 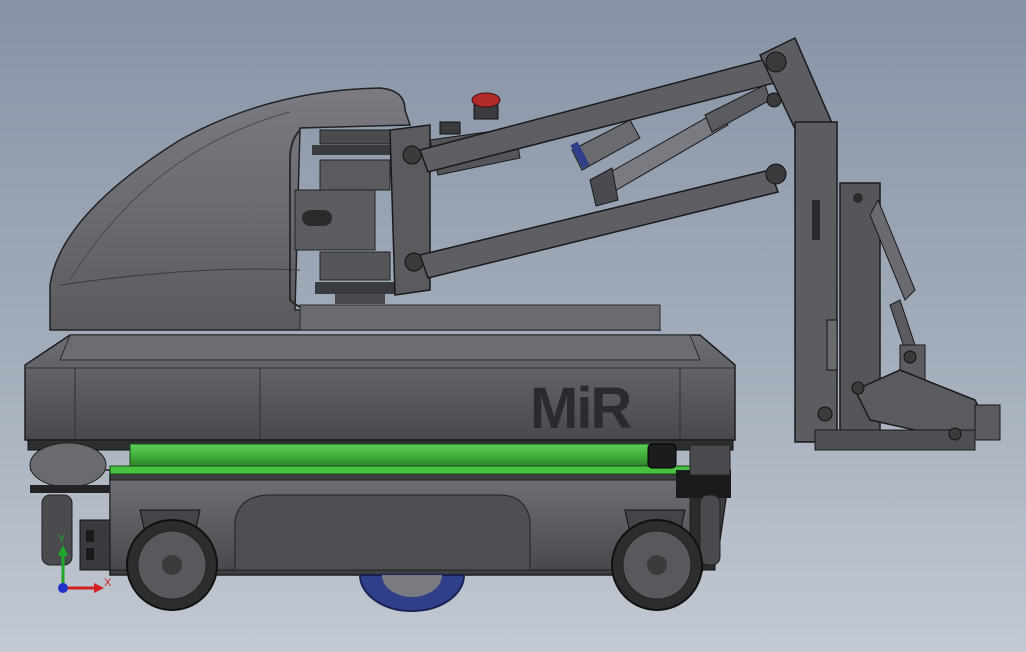 I want to click on arm-mount, so click(x=362, y=214).